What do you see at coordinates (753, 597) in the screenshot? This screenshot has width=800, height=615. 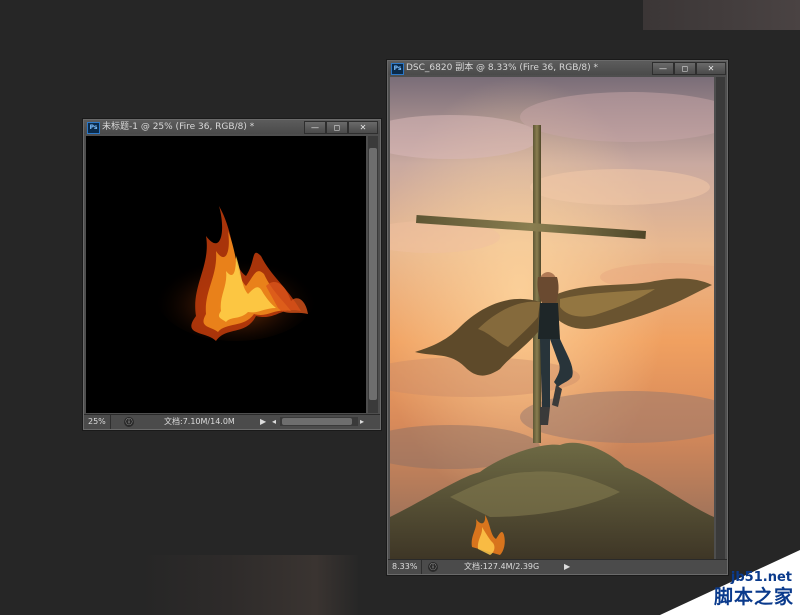 I see `watermark-site-name: 脚本之家` at bounding box center [753, 597].